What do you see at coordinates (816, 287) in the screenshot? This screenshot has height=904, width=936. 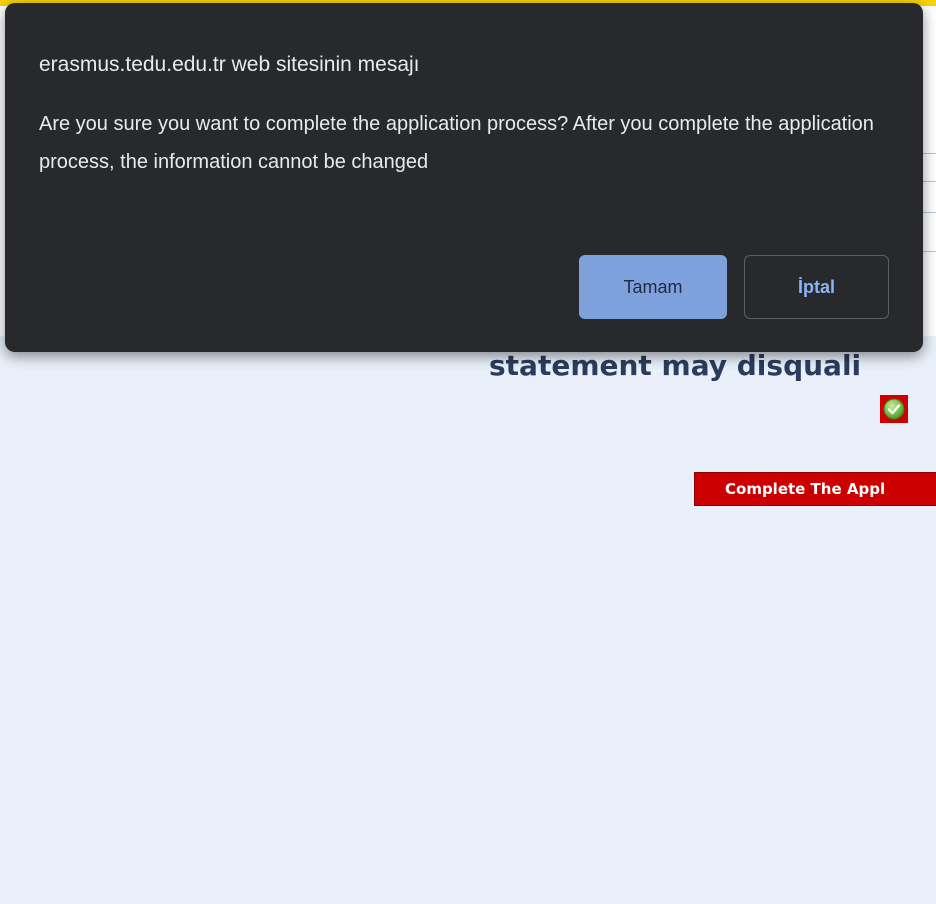 I see `cancel-button: İptal` at bounding box center [816, 287].